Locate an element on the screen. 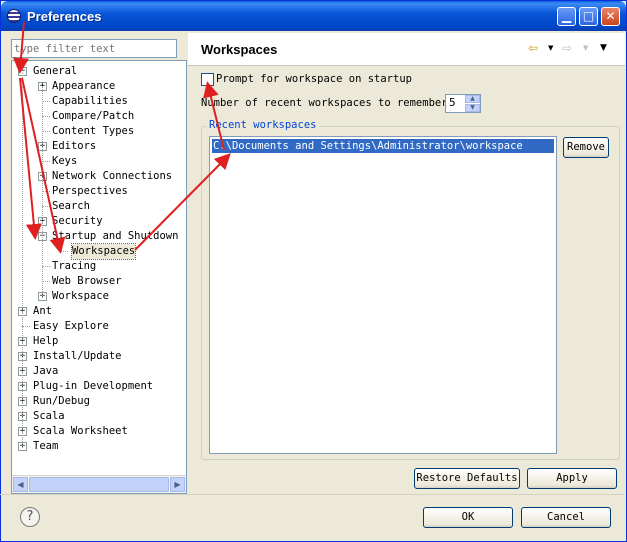  prompt-workspace-label: Prompt for workspace on startup is located at coordinates (314, 79).